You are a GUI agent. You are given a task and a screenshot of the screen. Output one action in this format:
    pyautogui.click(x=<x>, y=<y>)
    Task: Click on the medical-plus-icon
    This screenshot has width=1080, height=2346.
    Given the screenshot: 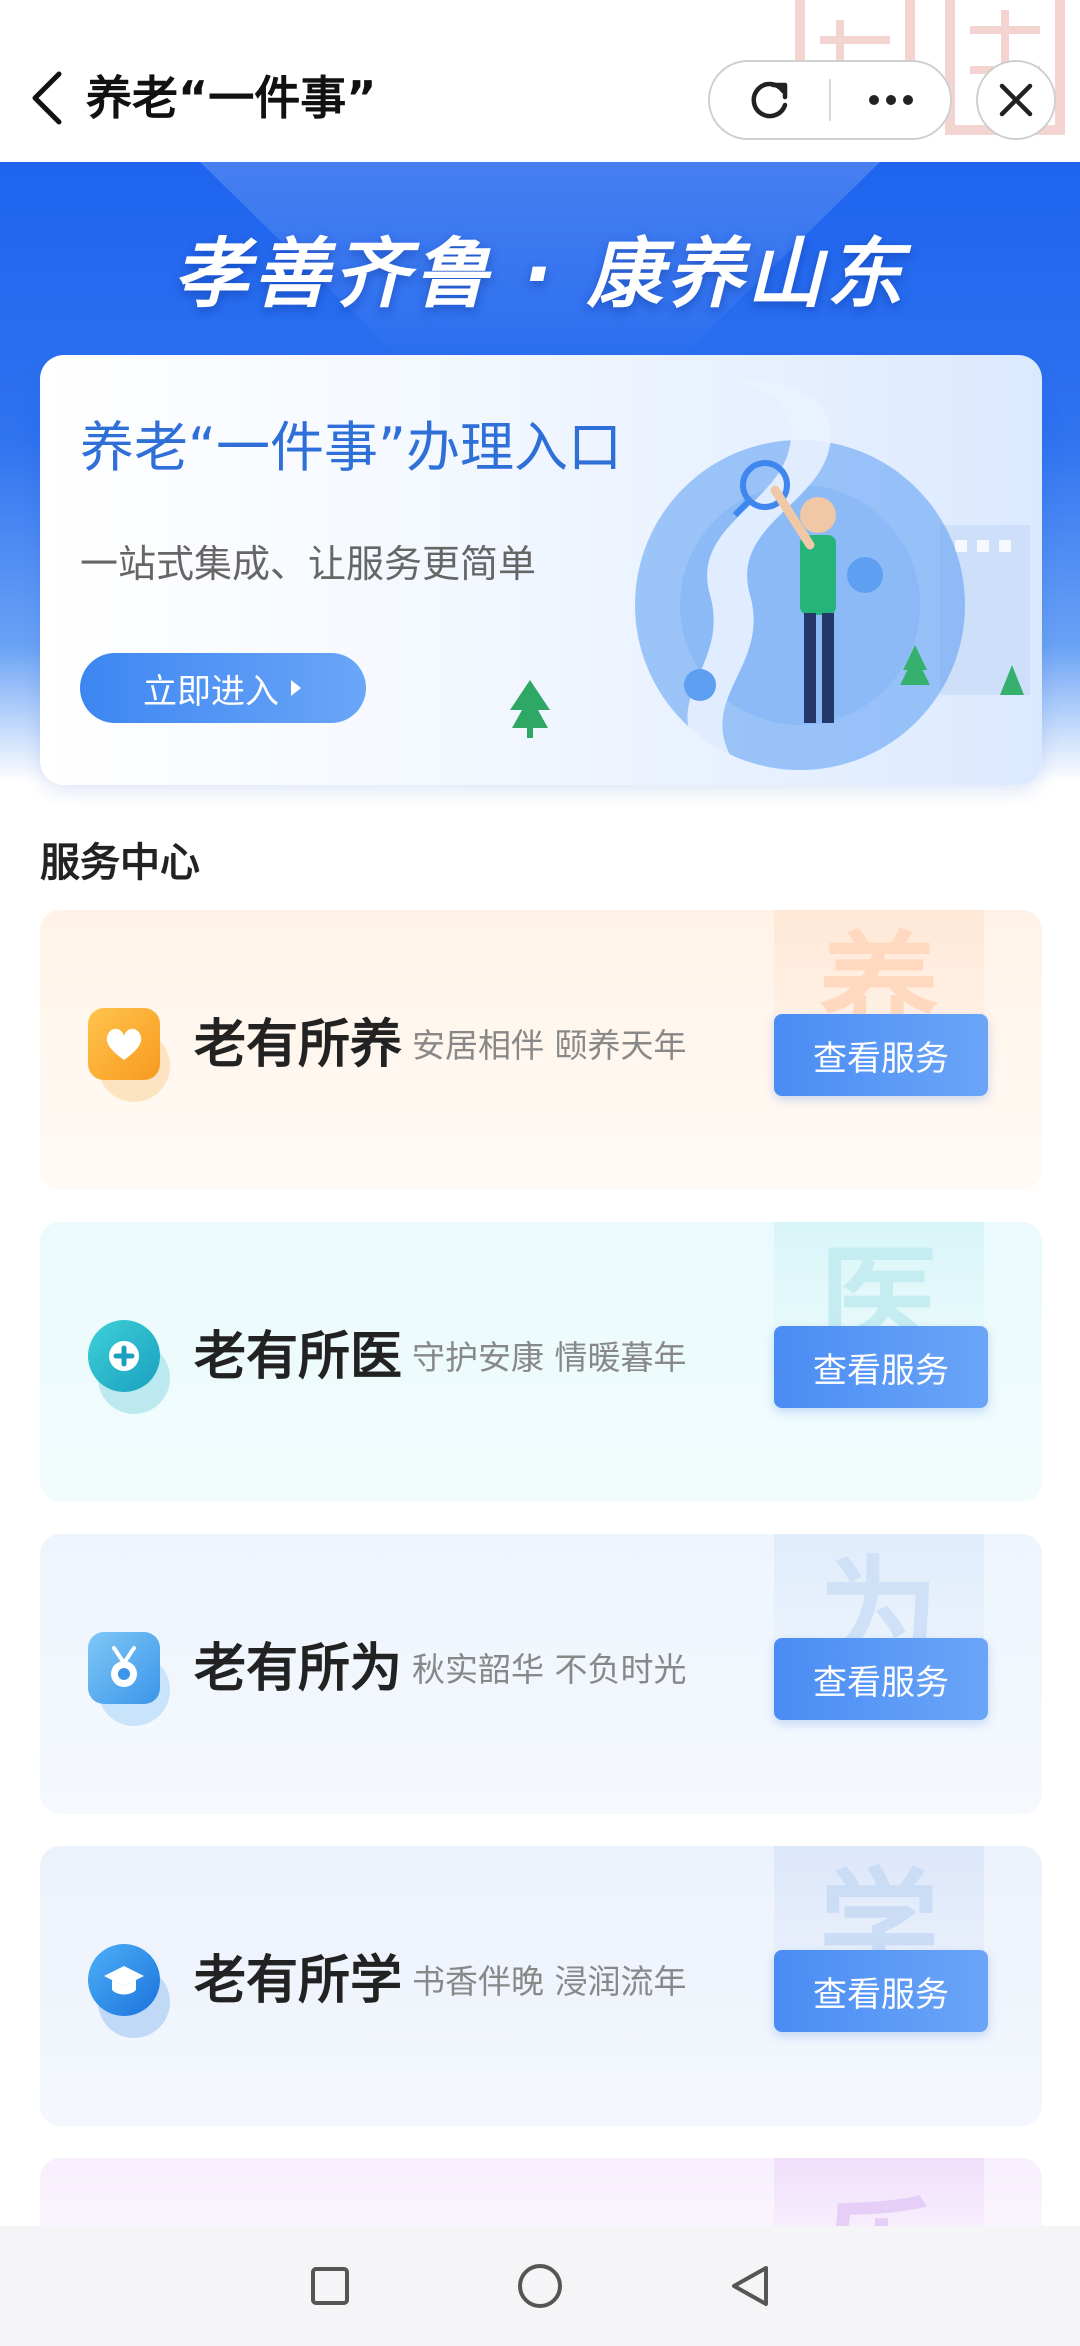 What is the action you would take?
    pyautogui.click(x=124, y=1356)
    